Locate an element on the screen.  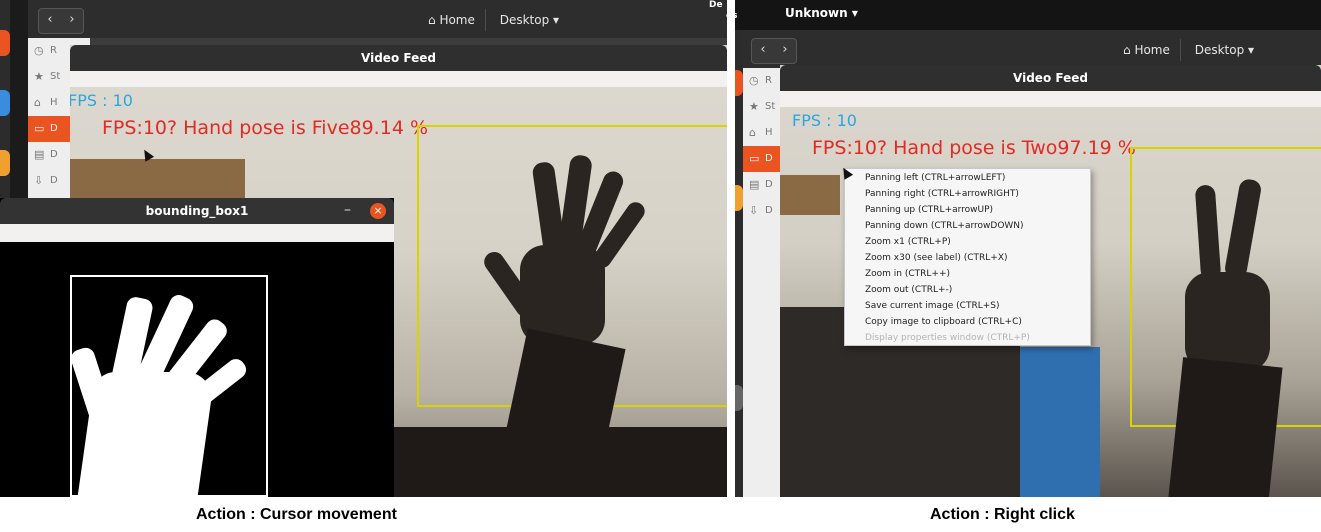
menu-item-display-properties: Display properties window (CTRL+P) is located at coordinates (947, 338).